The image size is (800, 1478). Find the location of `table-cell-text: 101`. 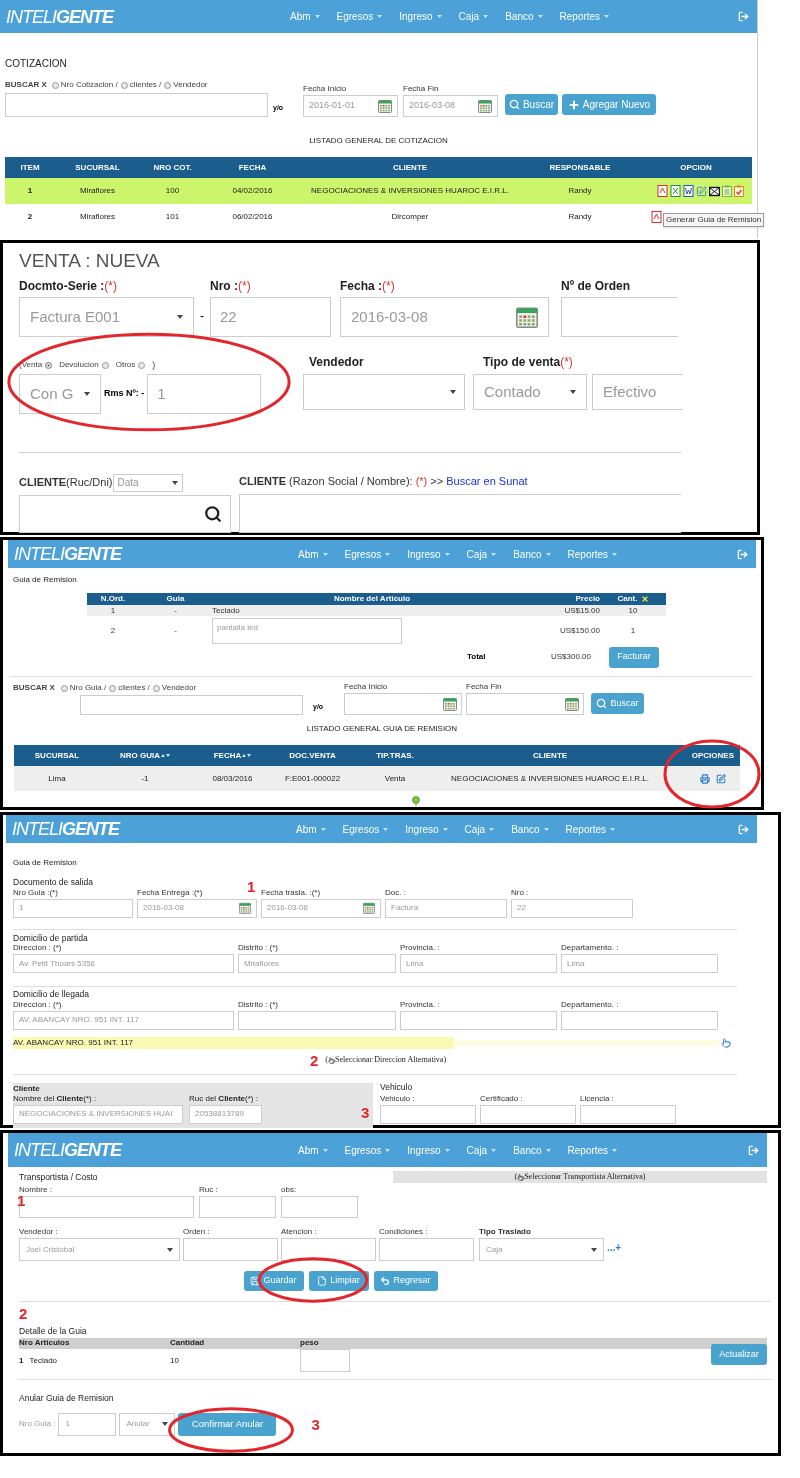

table-cell-text: 101 is located at coordinates (172, 217).